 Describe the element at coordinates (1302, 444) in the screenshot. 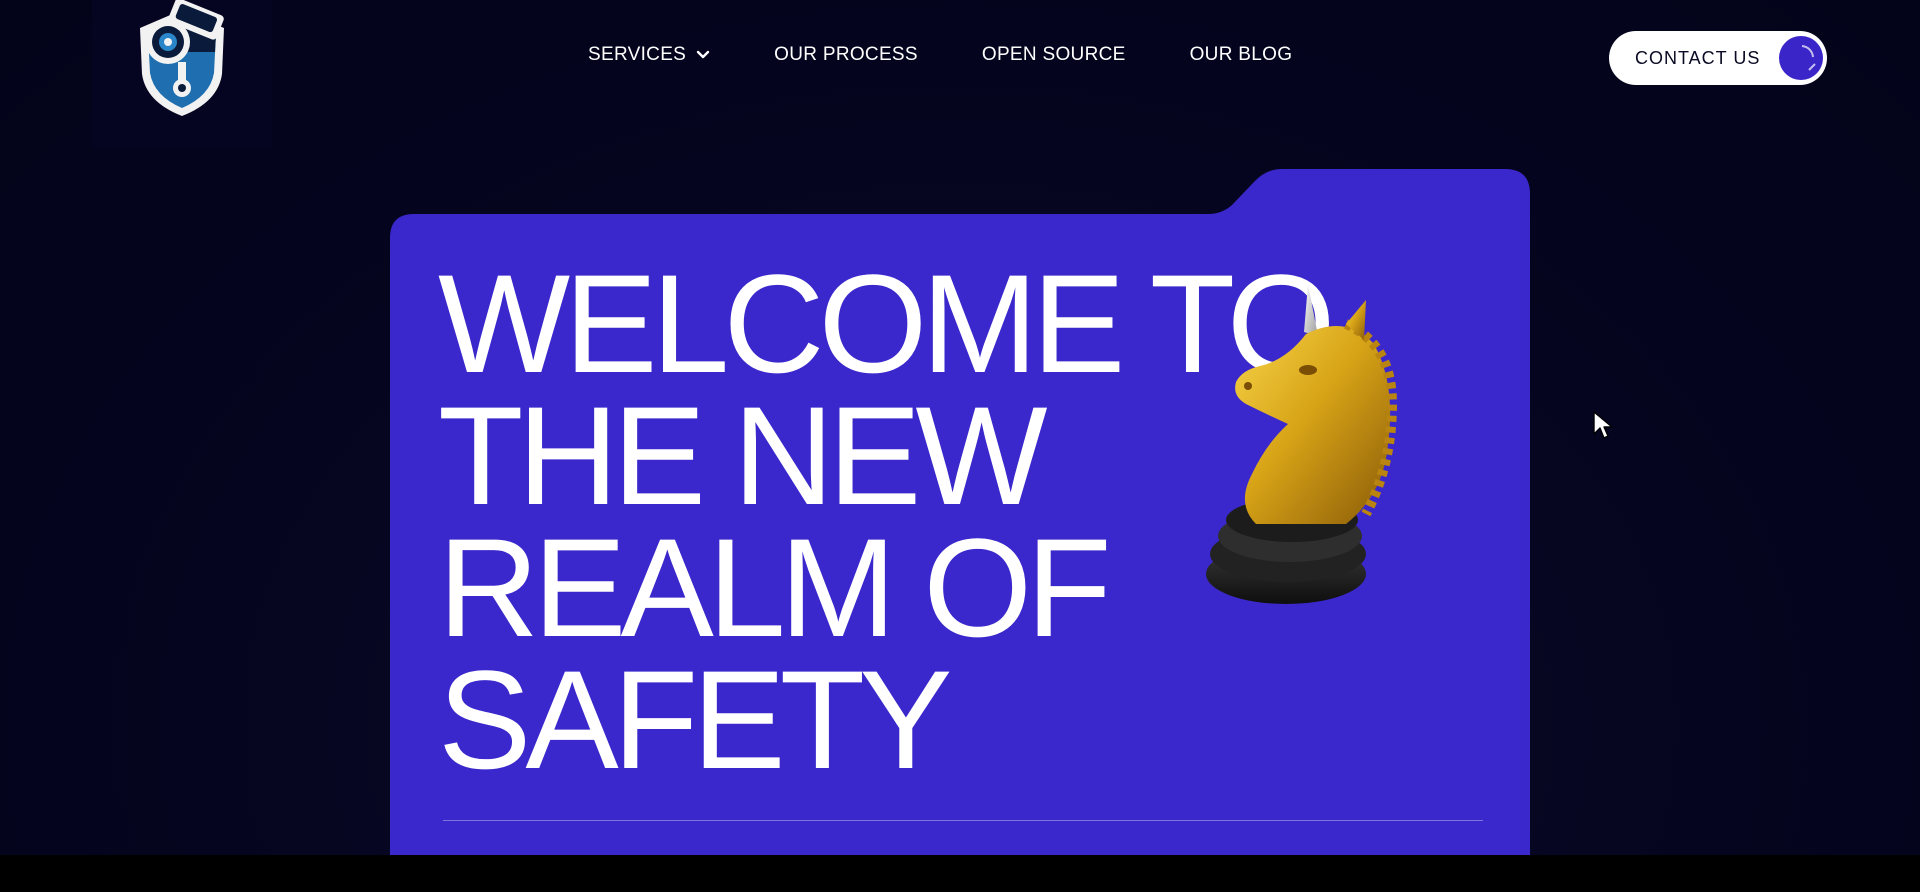

I see `golden-unicorn-chess-knight` at that location.